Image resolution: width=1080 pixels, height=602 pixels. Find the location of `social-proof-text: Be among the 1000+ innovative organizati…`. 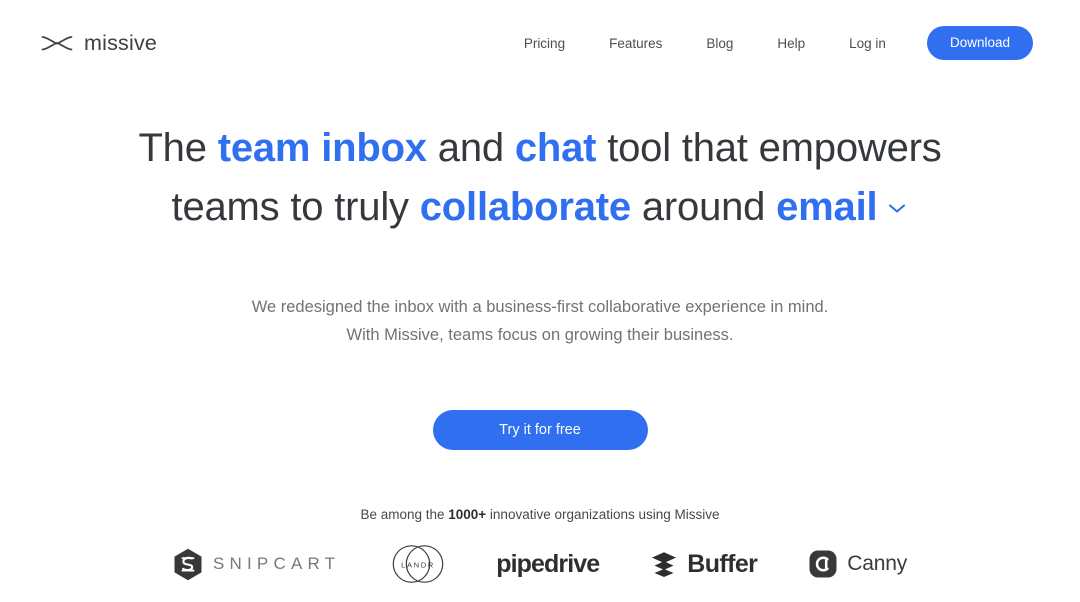

social-proof-text: Be among the 1000+ innovative organizati… is located at coordinates (540, 514).